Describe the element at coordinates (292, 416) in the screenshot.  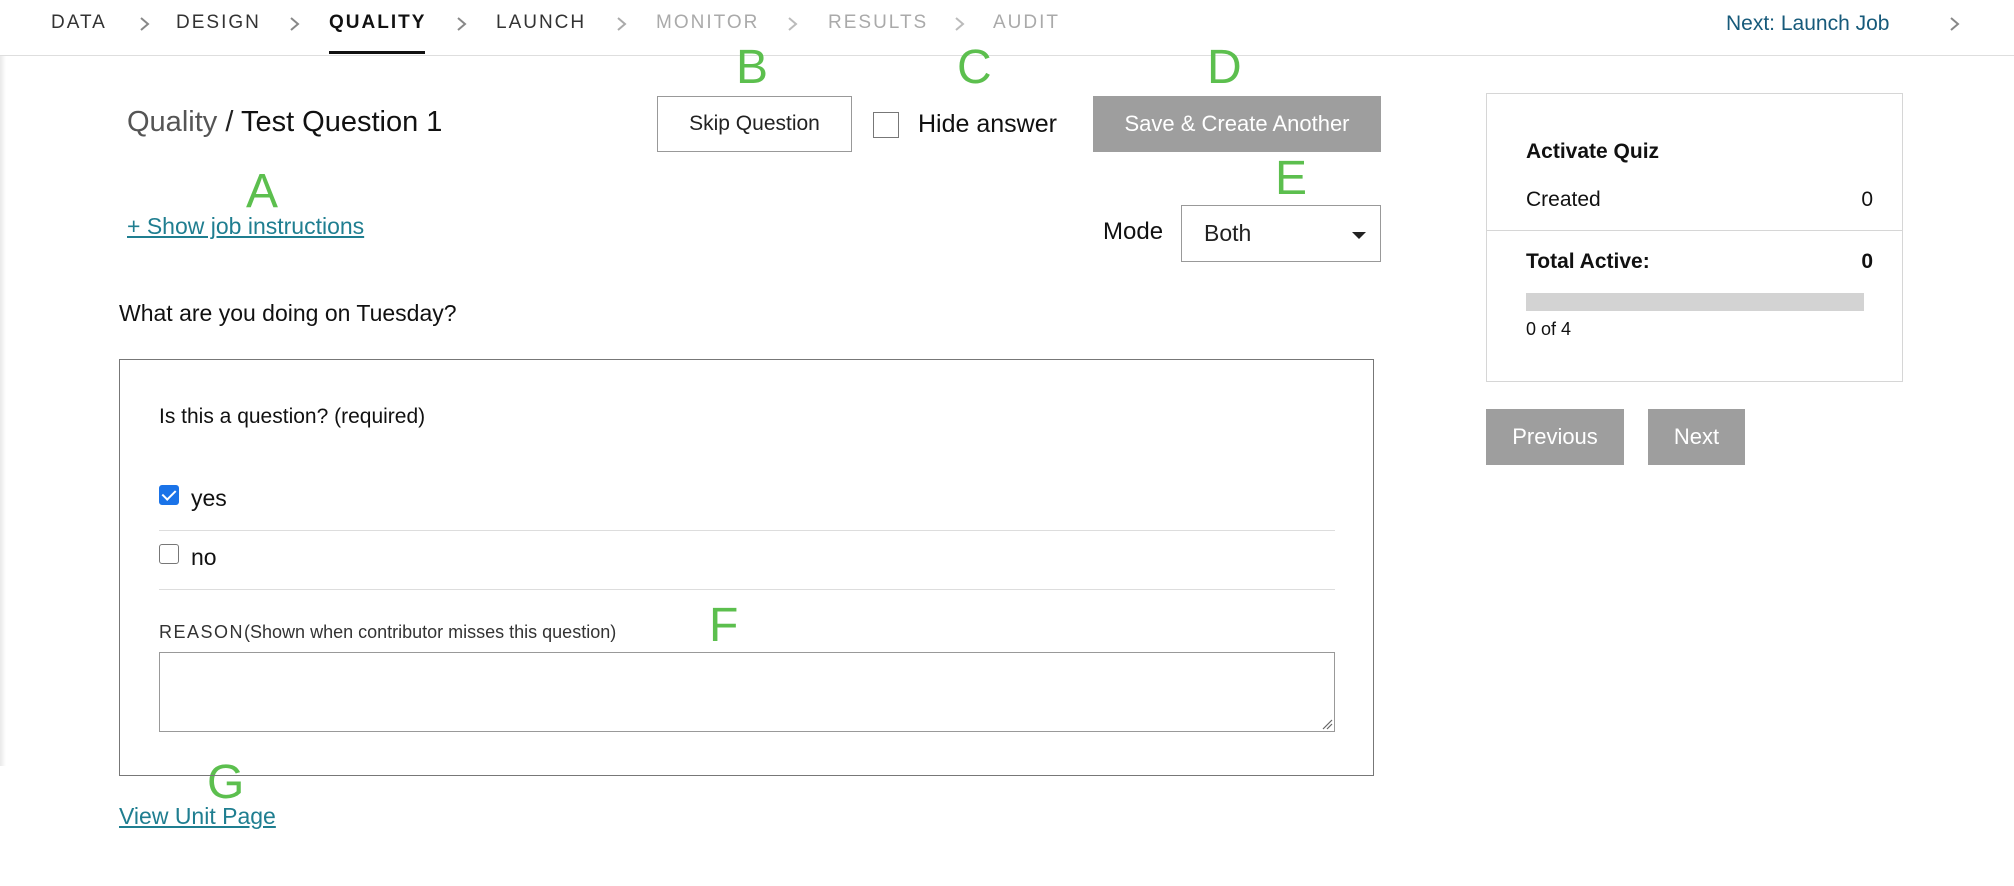
I see `question-prompt: Is this a question? (required)` at that location.